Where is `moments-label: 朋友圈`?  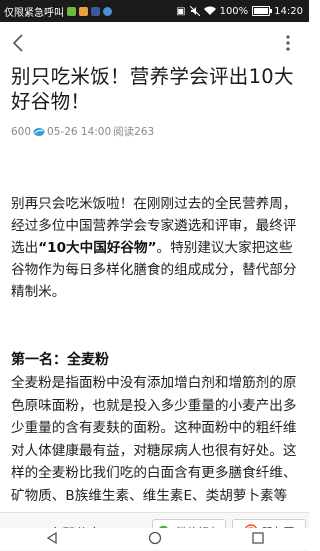
moments-label: 朋友圈 is located at coordinates (278, 532).